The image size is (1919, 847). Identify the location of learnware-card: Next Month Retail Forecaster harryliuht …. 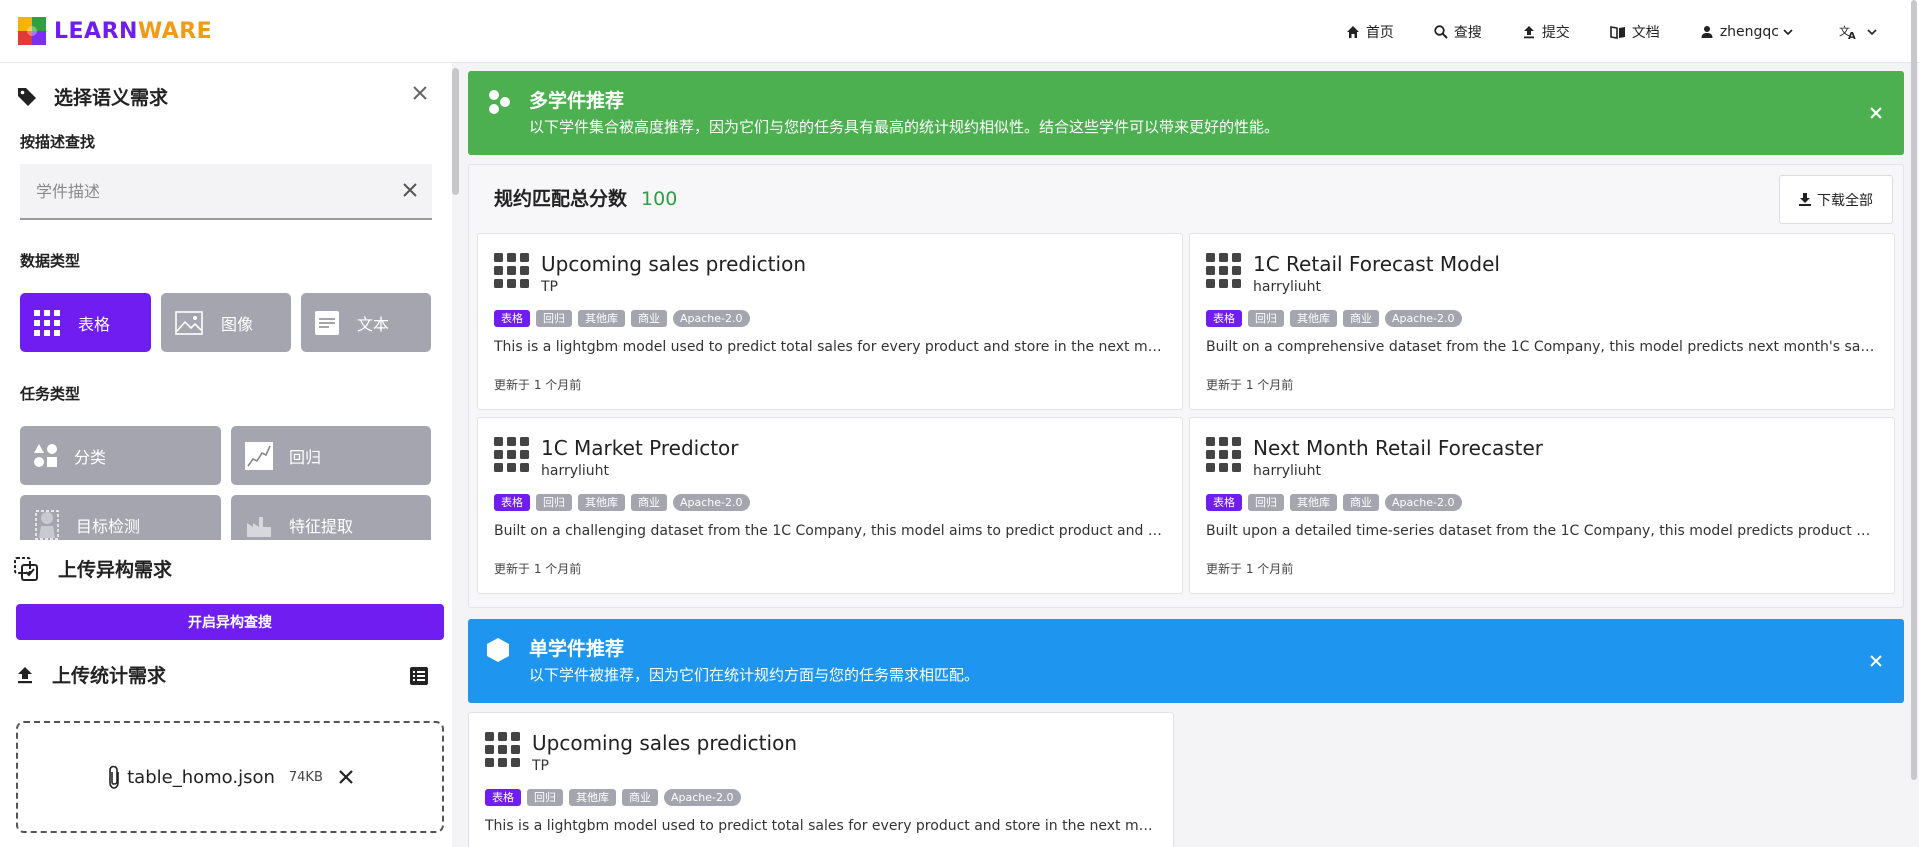
(1542, 505).